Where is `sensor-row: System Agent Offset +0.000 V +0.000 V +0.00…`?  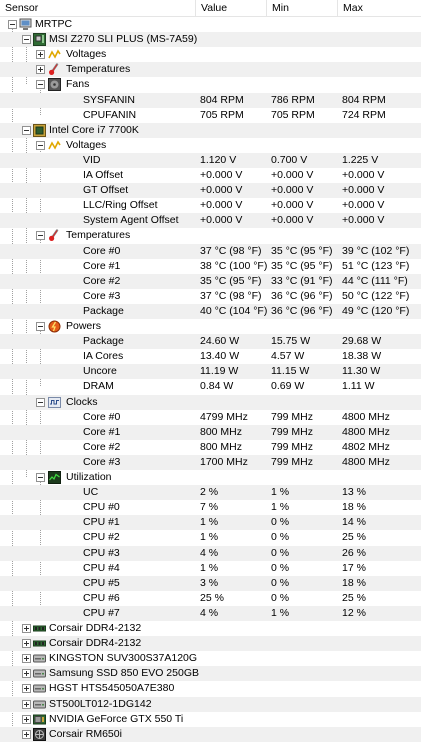 sensor-row: System Agent Offset +0.000 V +0.000 V +0.00… is located at coordinates (210, 221).